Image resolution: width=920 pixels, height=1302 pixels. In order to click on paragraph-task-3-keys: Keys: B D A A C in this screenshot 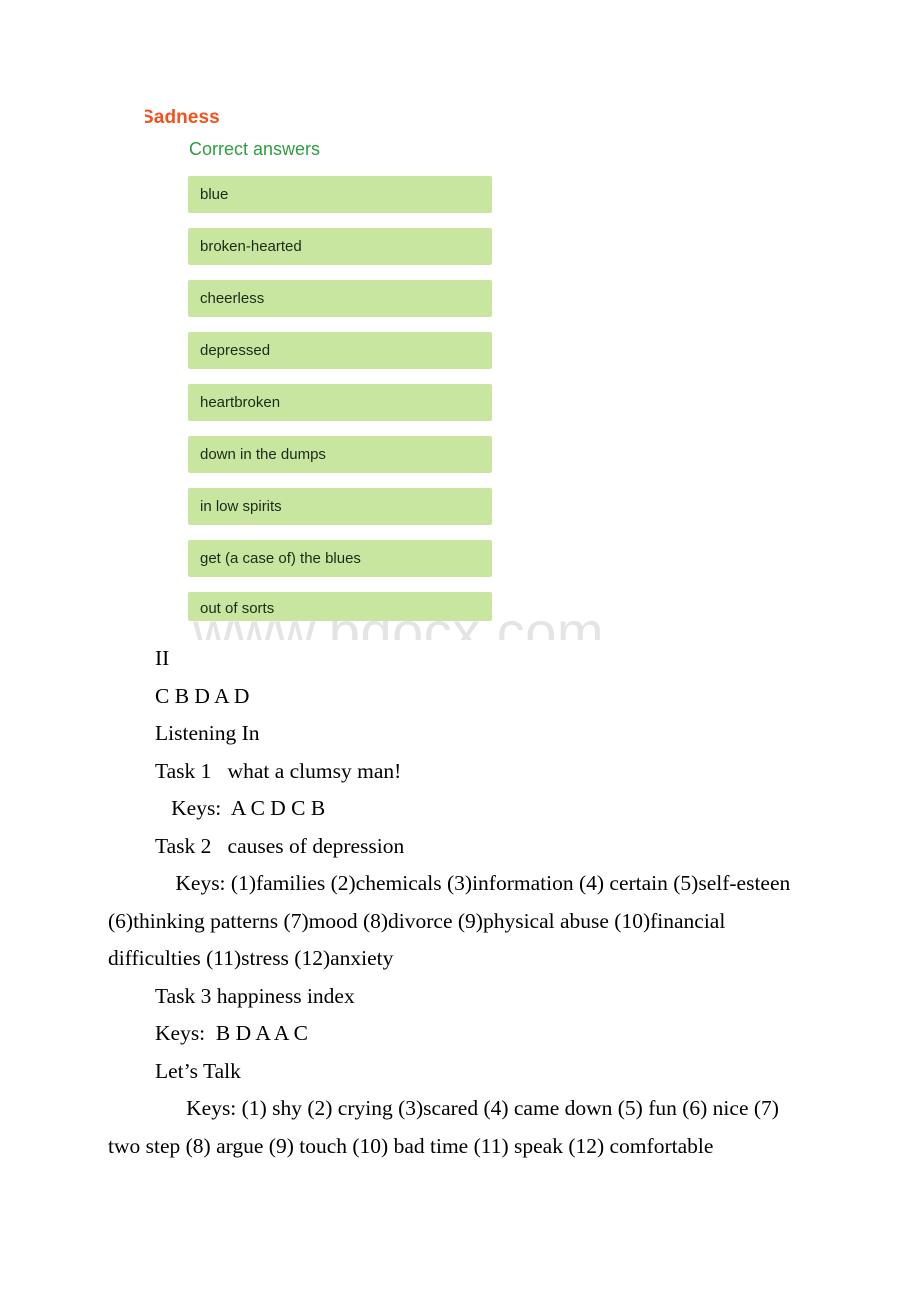, I will do `click(231, 1033)`.